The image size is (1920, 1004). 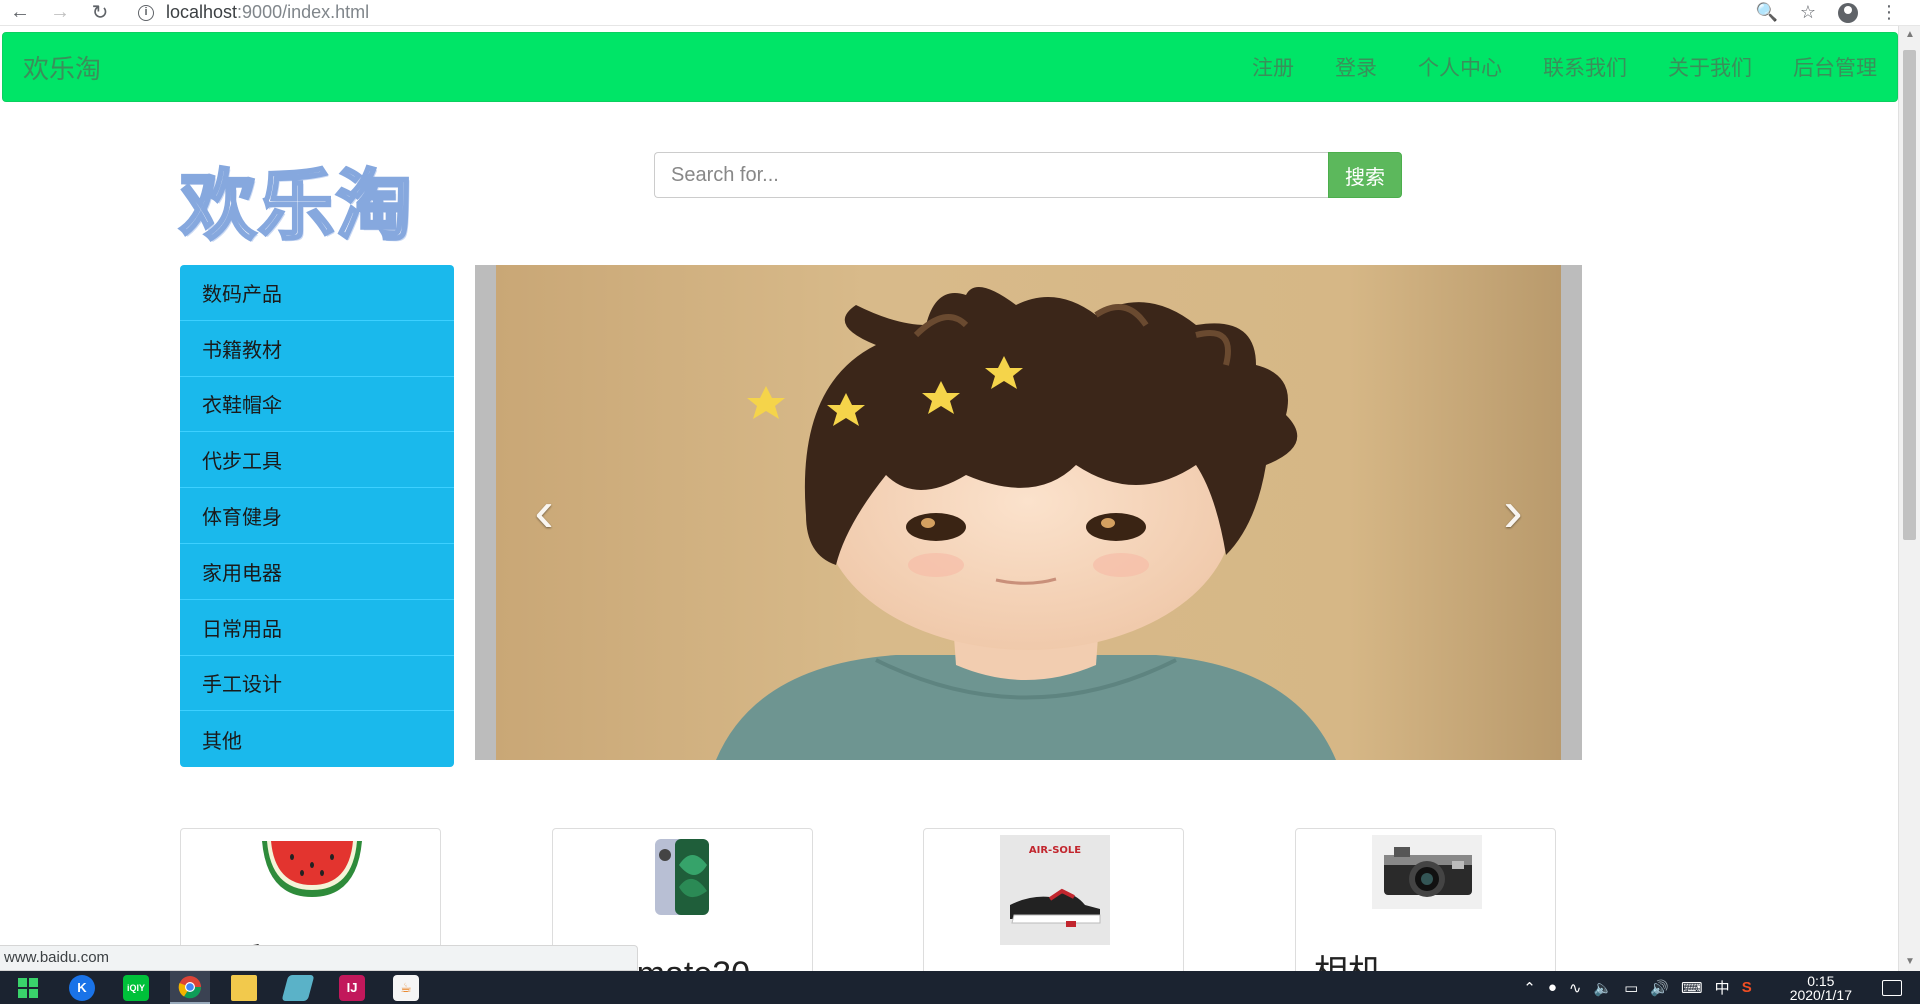 What do you see at coordinates (190, 987) in the screenshot?
I see `chrome-app-icon` at bounding box center [190, 987].